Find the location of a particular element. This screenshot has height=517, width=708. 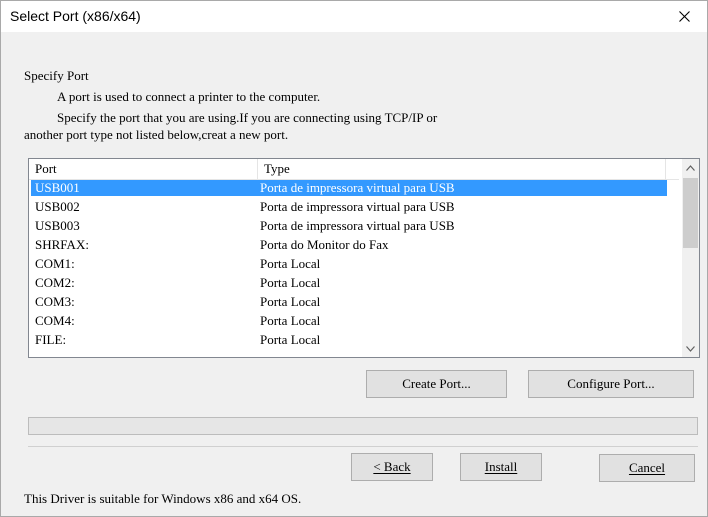

cancel-button-label: Cancel is located at coordinates (647, 467).